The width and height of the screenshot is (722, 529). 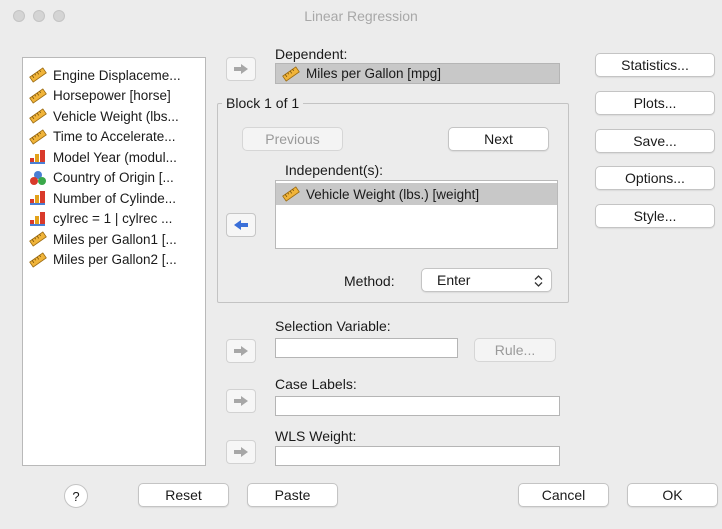 What do you see at coordinates (292, 495) in the screenshot?
I see `paste-button: Paste` at bounding box center [292, 495].